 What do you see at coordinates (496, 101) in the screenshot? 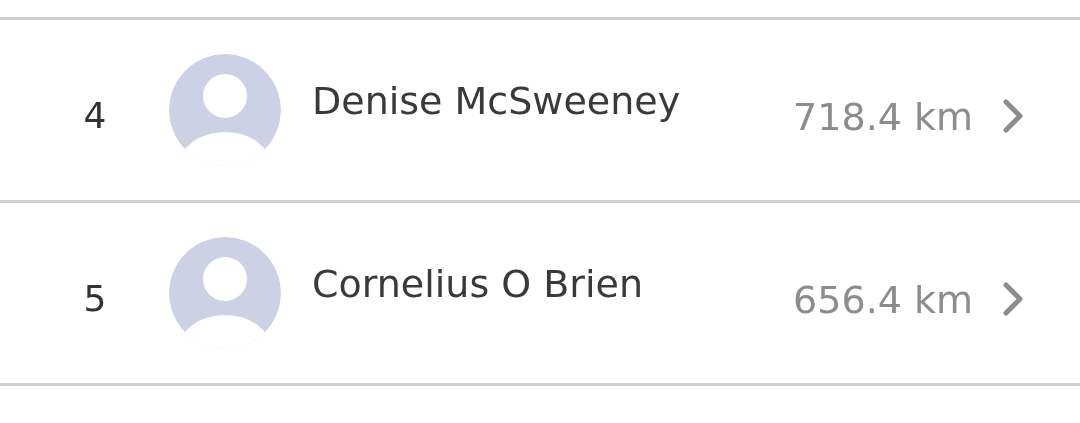
I see `athlete-name: Denise McSweeney` at bounding box center [496, 101].